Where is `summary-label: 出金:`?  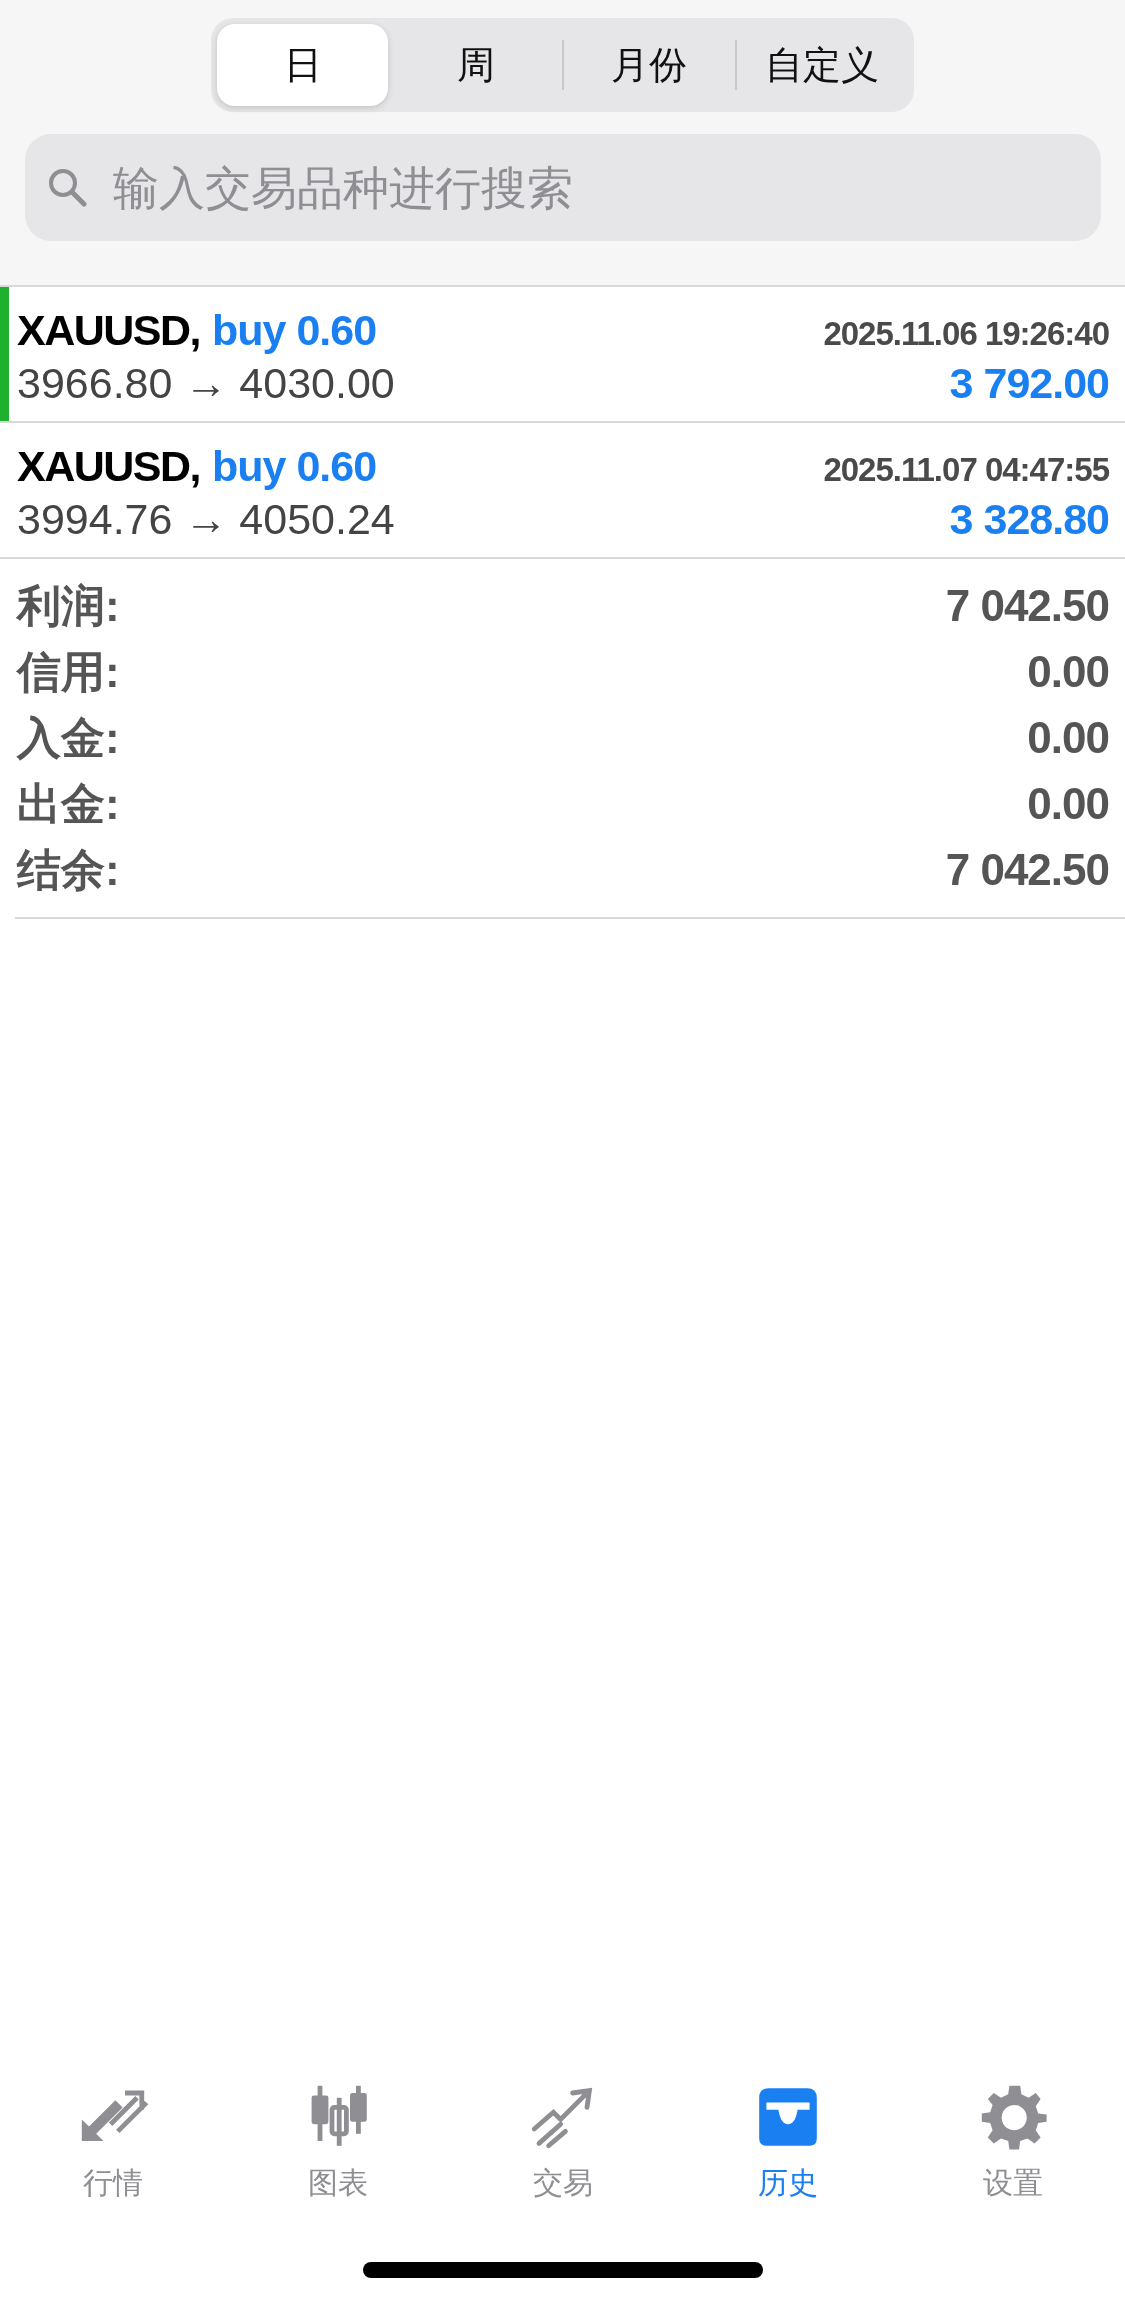
summary-label: 出金: is located at coordinates (68, 803).